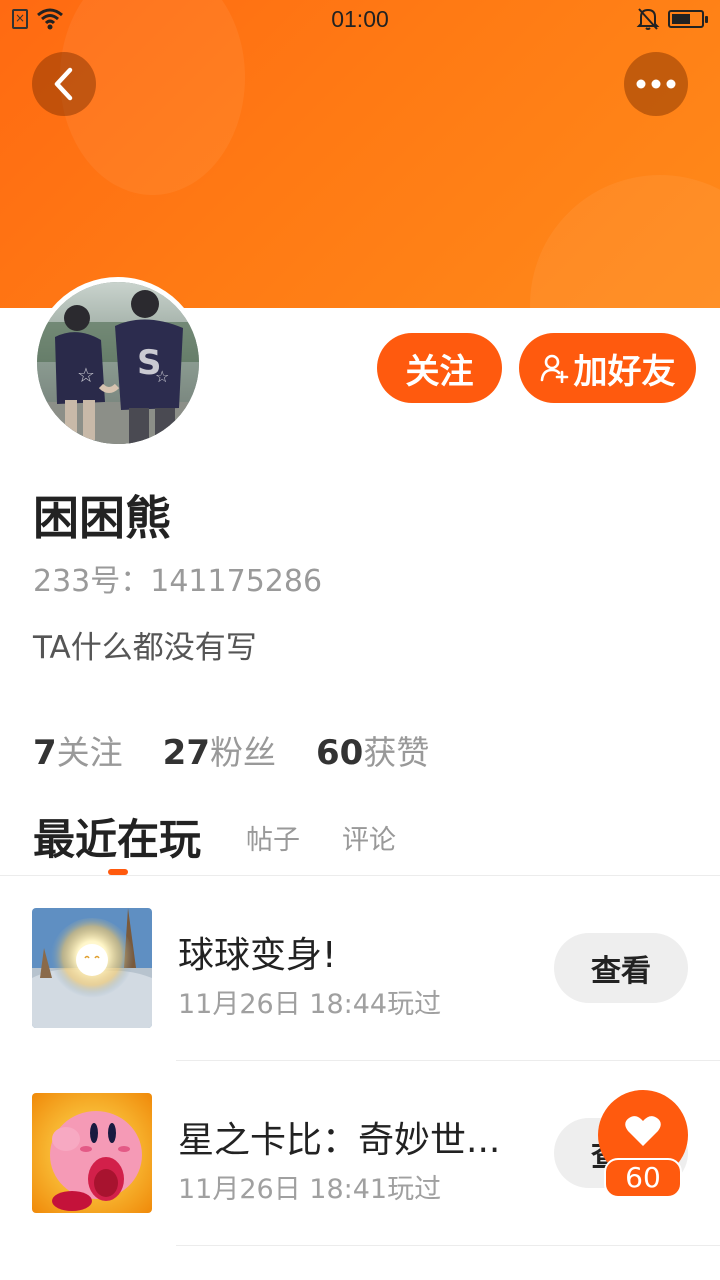 The width and height of the screenshot is (720, 1280). I want to click on chevron-left-icon, so click(63, 84).